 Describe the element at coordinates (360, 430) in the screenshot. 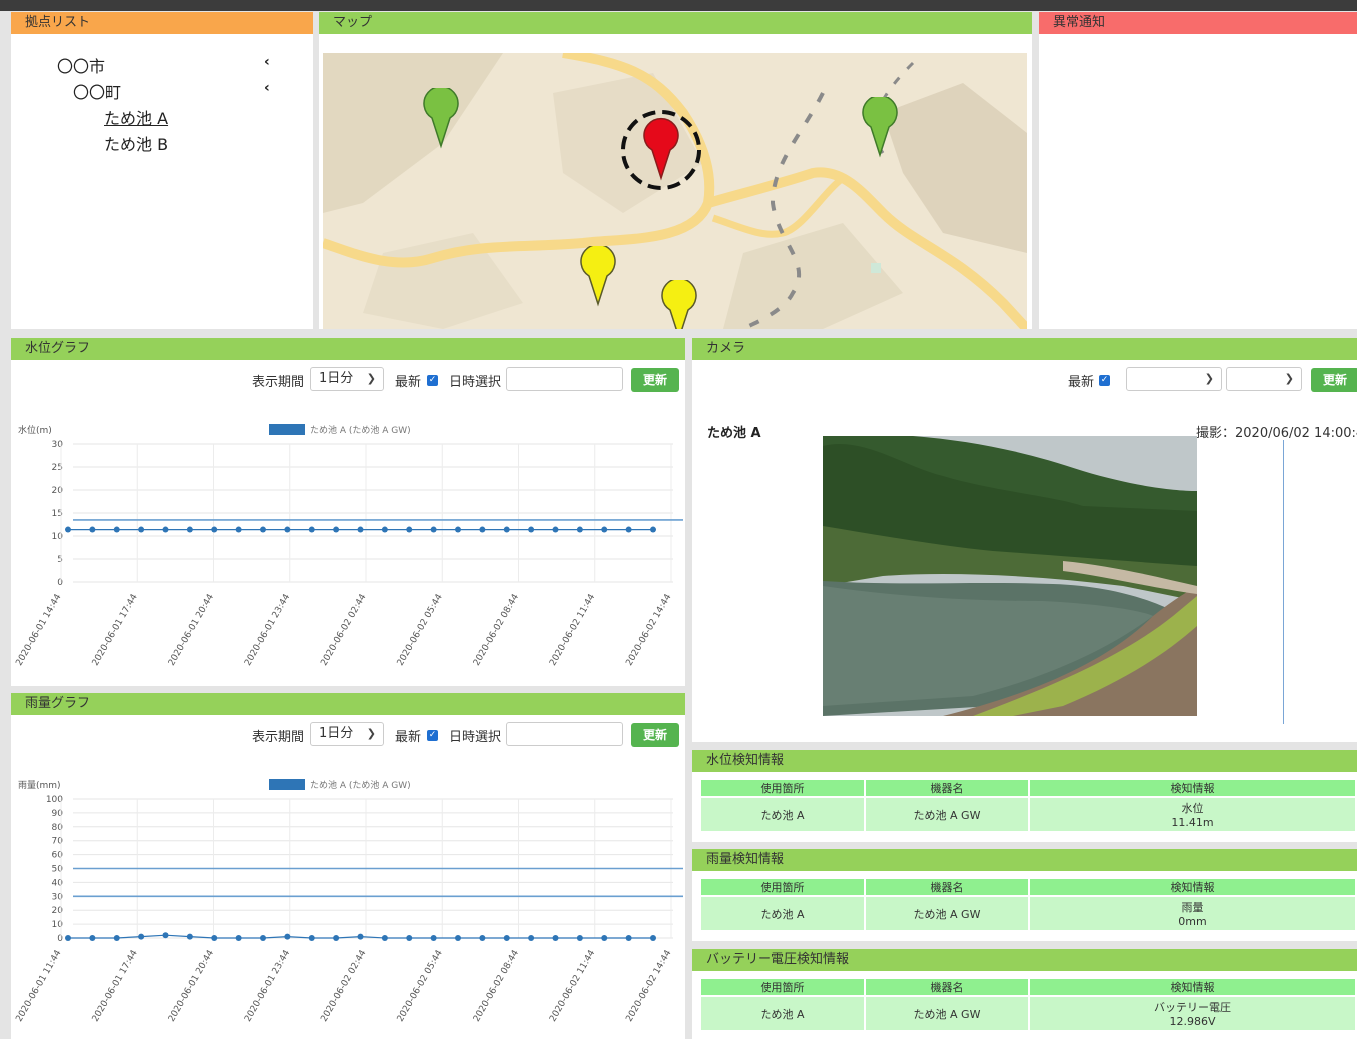

I see `legend-label: ため池 A (ため池 A GW)` at that location.